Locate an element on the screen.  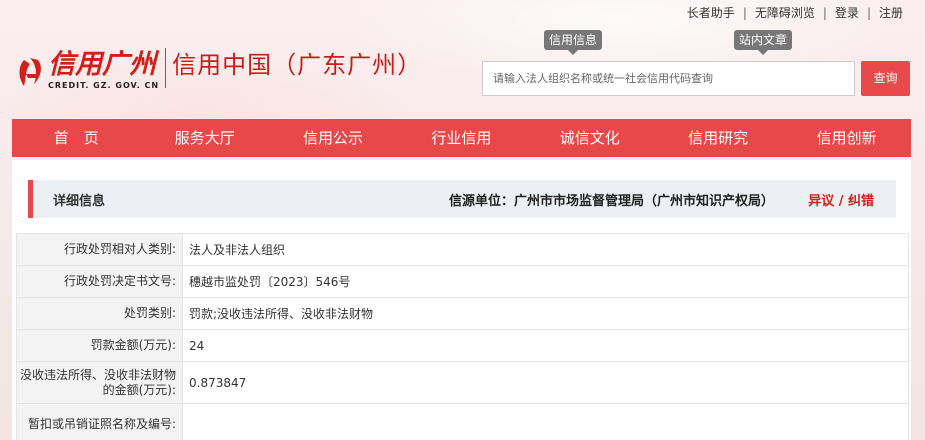
row-value: 0.873847 is located at coordinates (545, 382).